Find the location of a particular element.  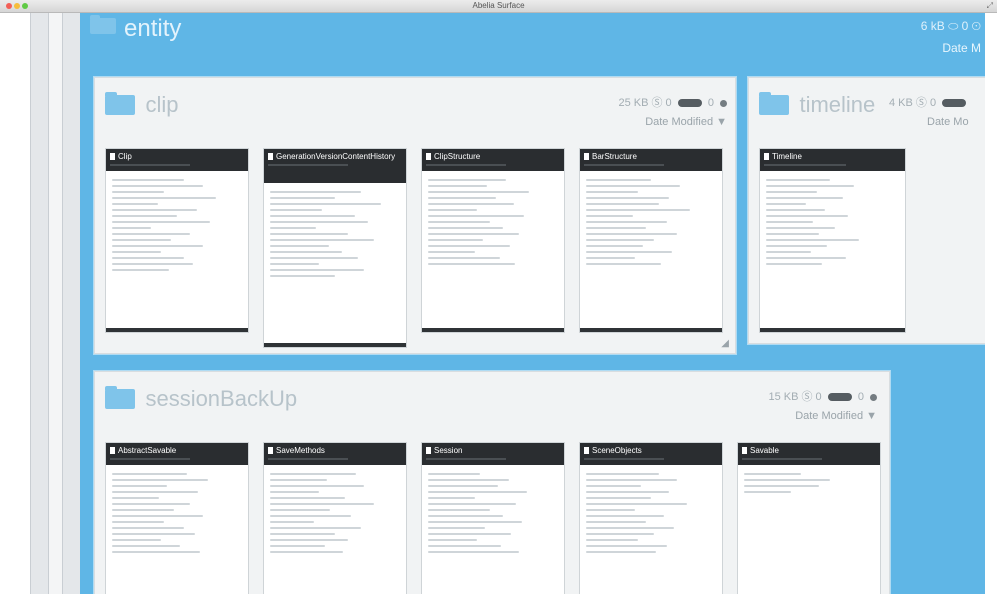

group-header: sessionBackUp is located at coordinates (201, 401).